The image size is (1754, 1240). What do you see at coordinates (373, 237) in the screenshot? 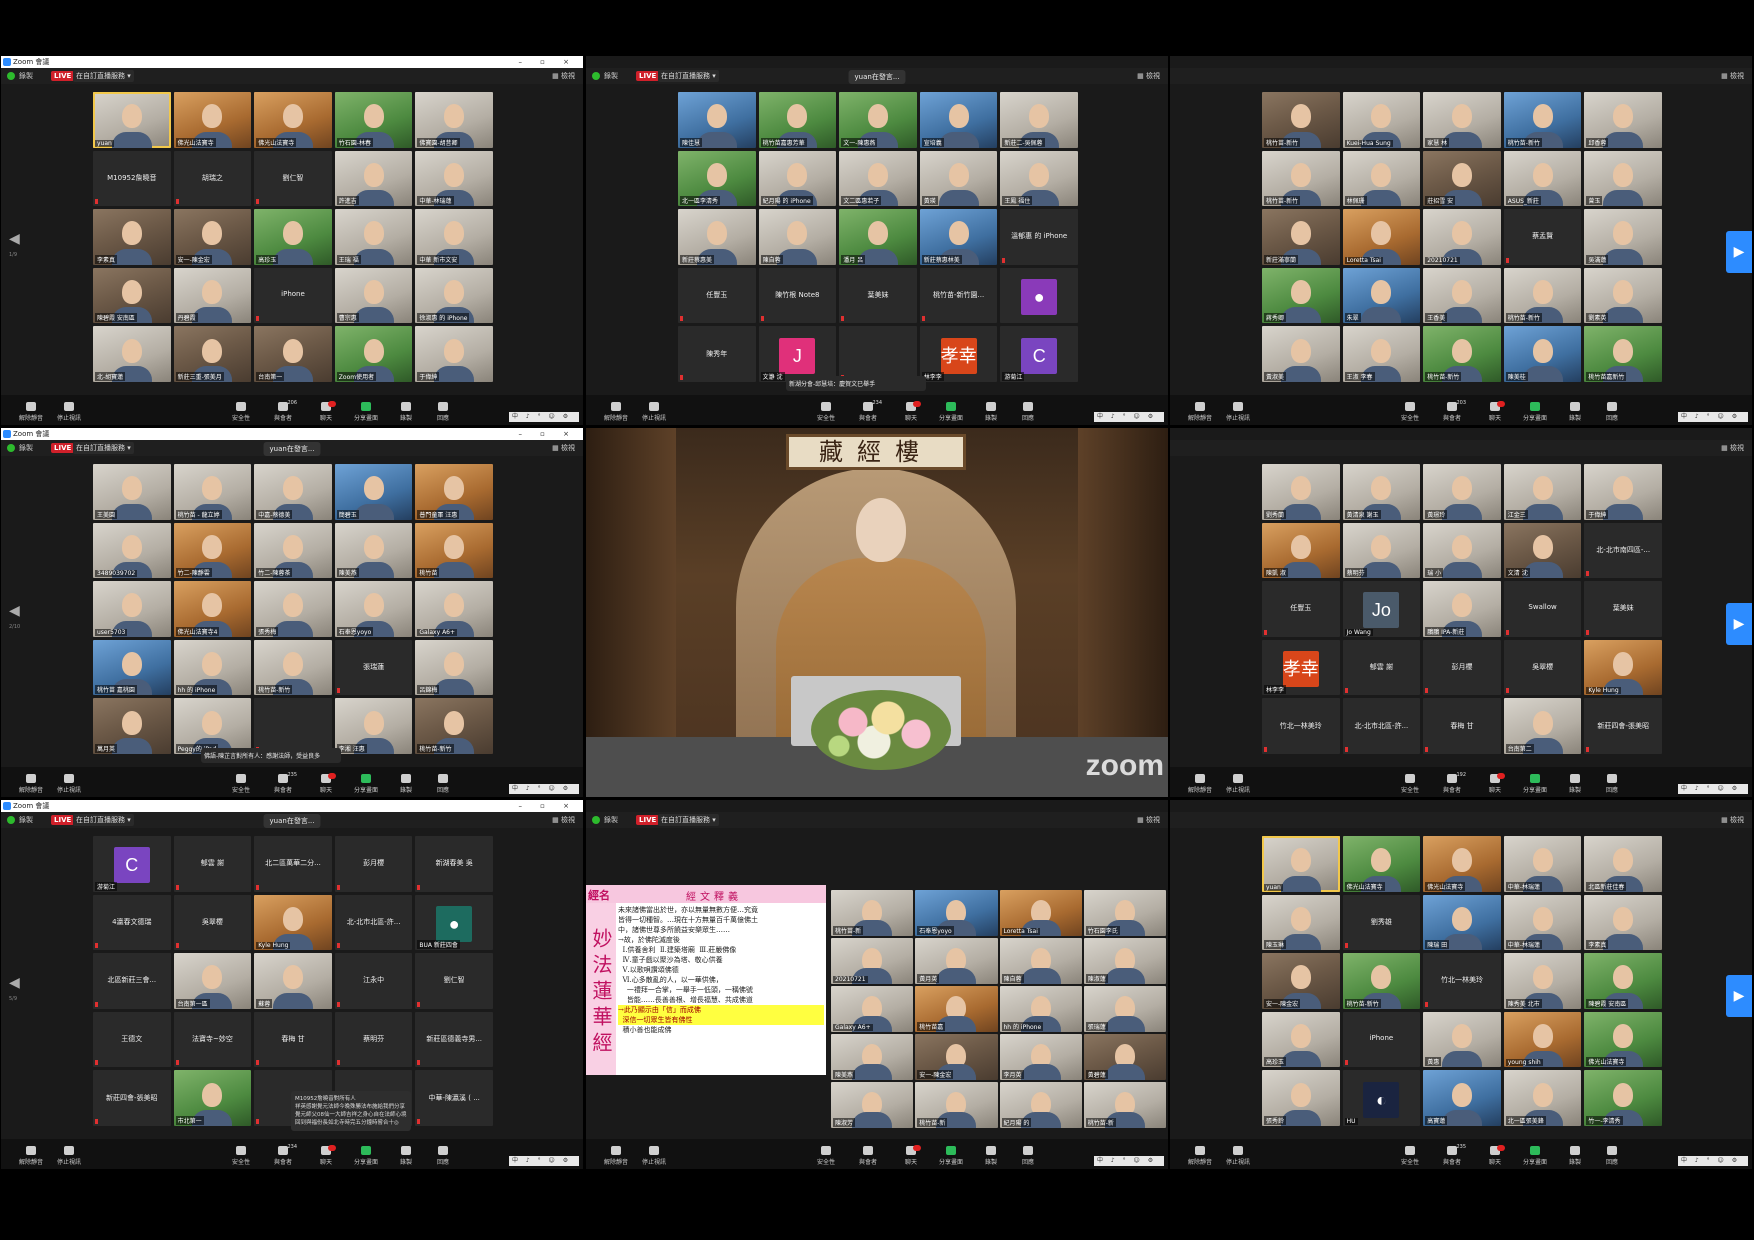
I see `participant-tile: 王瑞 福` at bounding box center [373, 237].